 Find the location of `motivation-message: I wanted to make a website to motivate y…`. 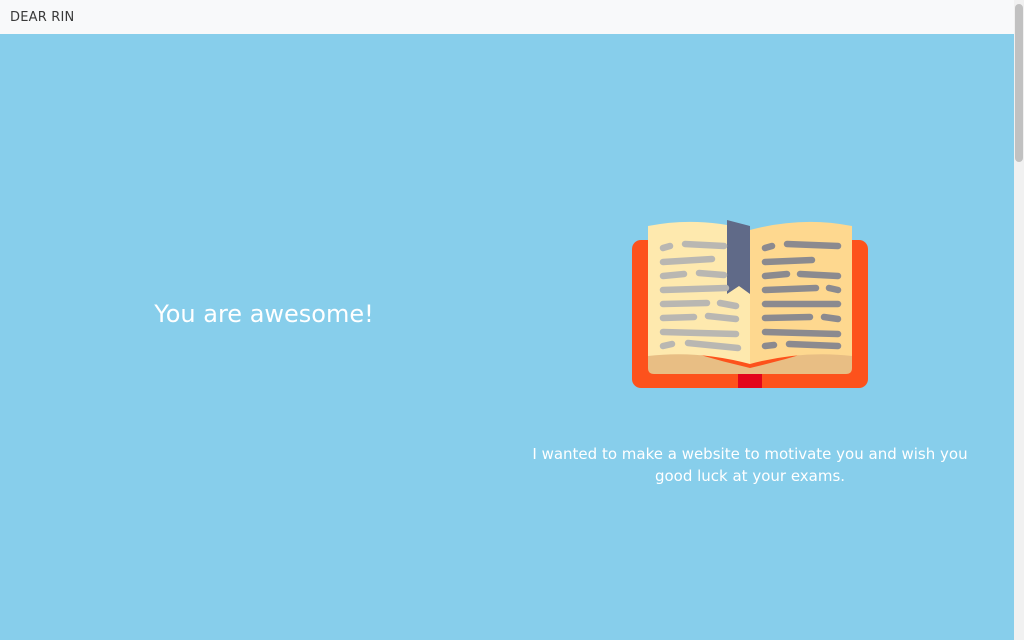

motivation-message: I wanted to make a website to motivate y… is located at coordinates (750, 465).